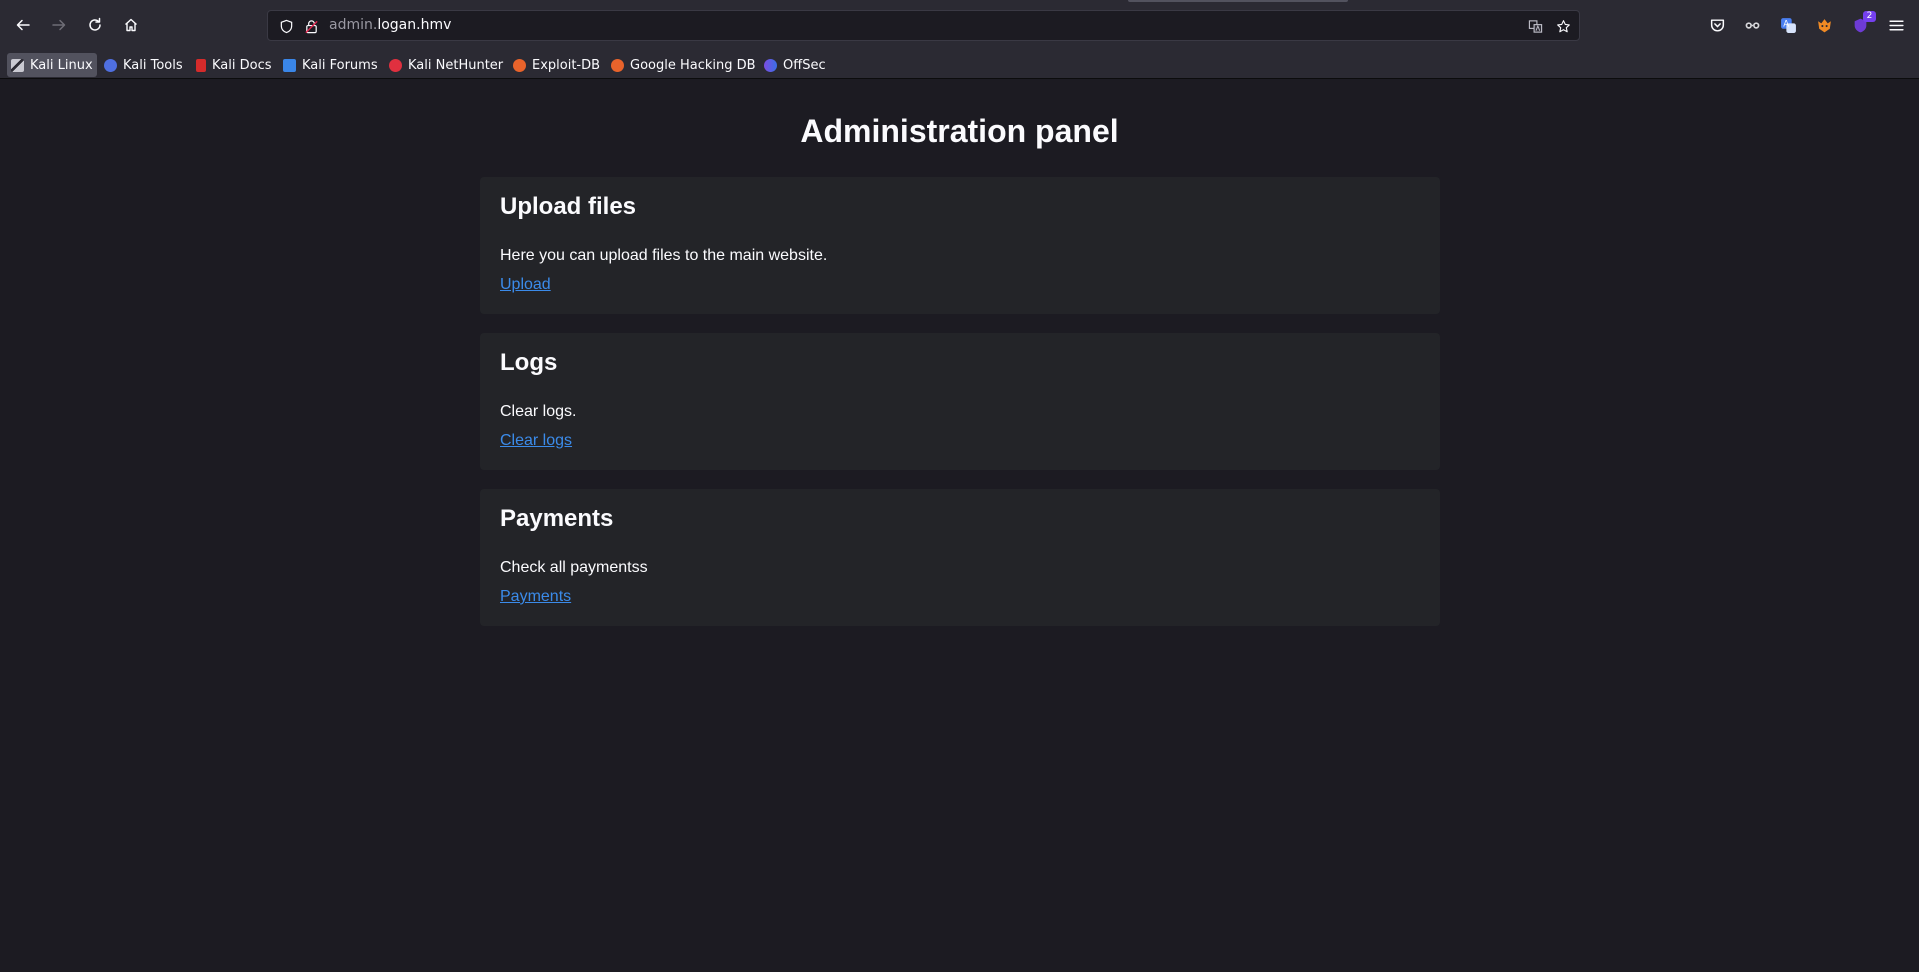  I want to click on bookmark-label: Kali Forums, so click(340, 65).